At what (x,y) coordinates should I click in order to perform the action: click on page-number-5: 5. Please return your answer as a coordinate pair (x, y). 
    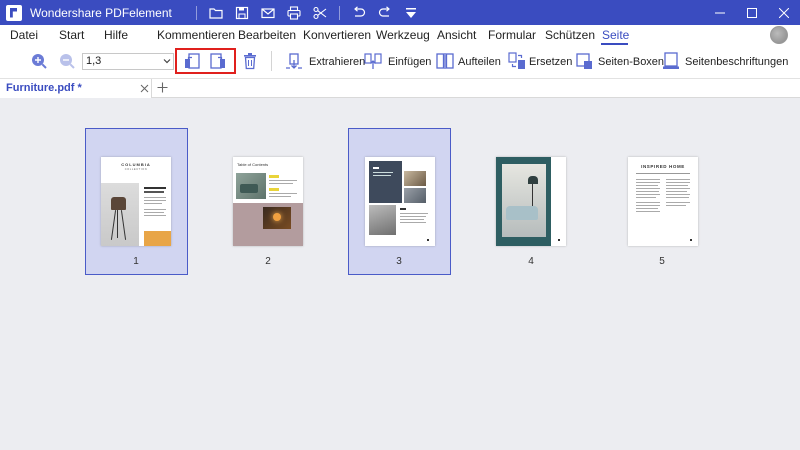
    Looking at the image, I should click on (662, 261).